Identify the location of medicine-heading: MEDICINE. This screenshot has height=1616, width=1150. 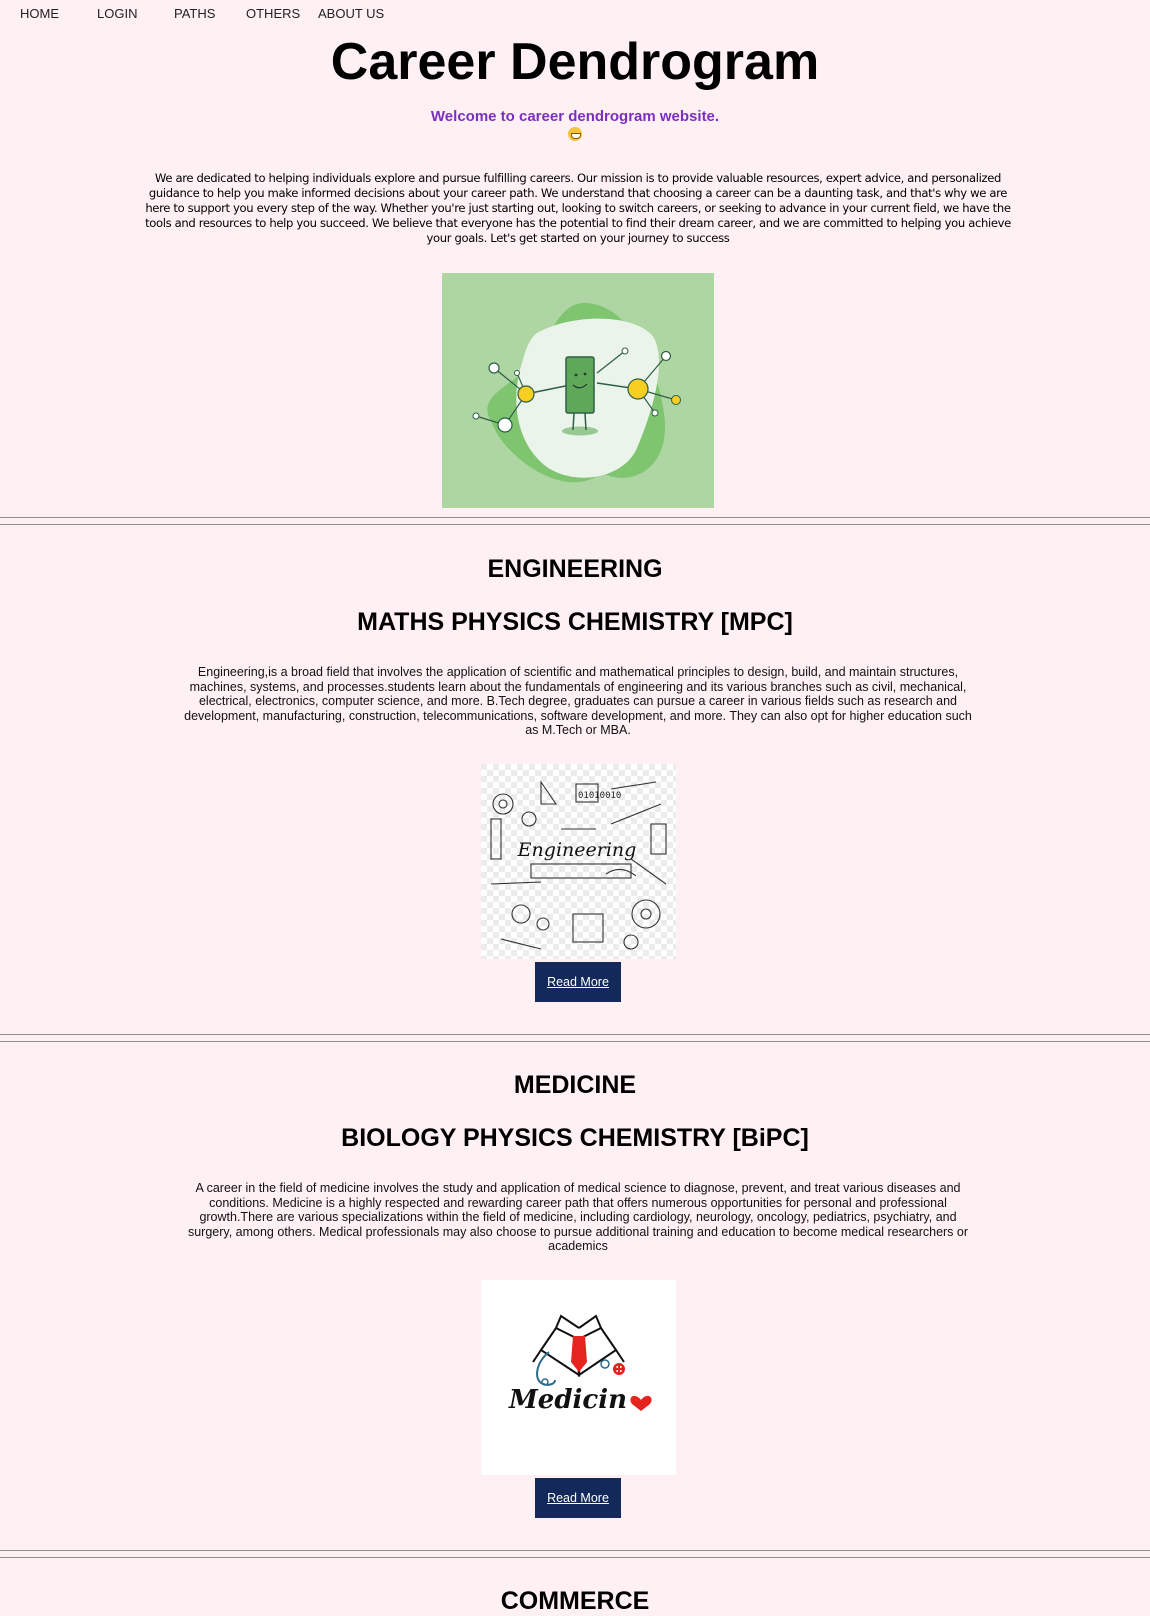
(575, 1085).